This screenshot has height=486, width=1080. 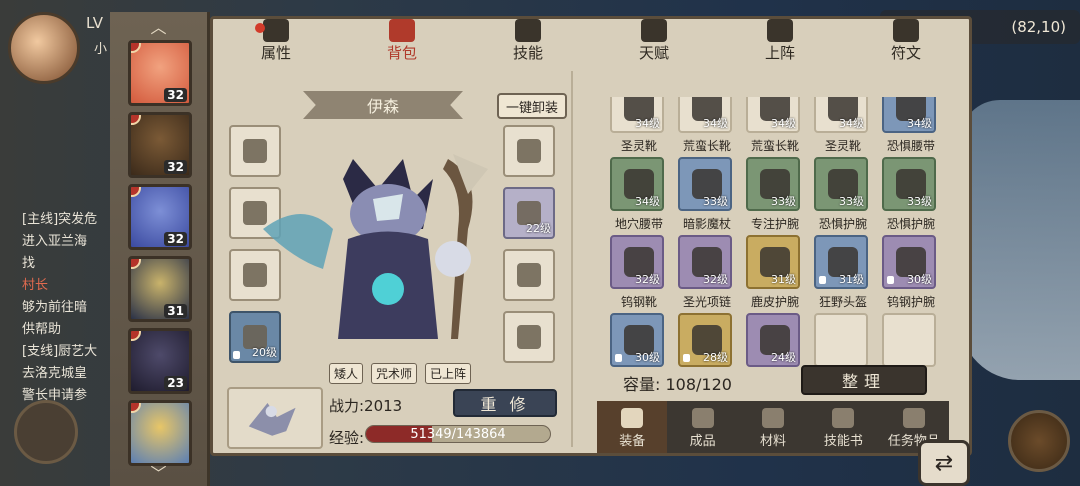 I want to click on scroll-up-icon: ︿, so click(x=158, y=26).